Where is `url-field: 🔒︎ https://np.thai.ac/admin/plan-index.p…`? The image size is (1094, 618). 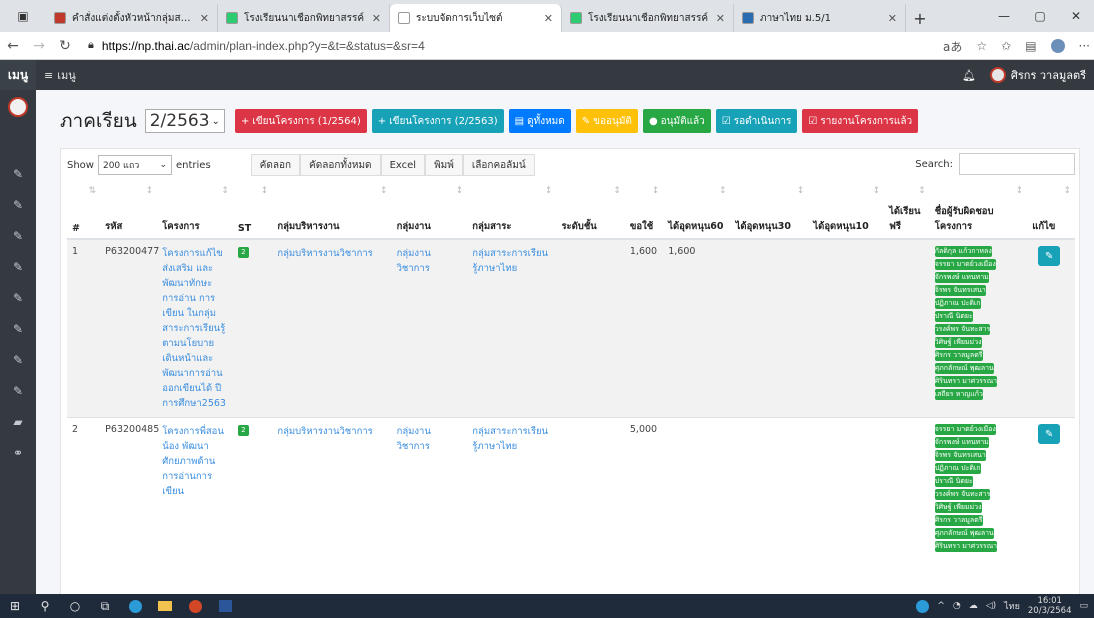 url-field: 🔒︎ https://np.thai.ac/admin/plan-index.p… is located at coordinates (256, 46).